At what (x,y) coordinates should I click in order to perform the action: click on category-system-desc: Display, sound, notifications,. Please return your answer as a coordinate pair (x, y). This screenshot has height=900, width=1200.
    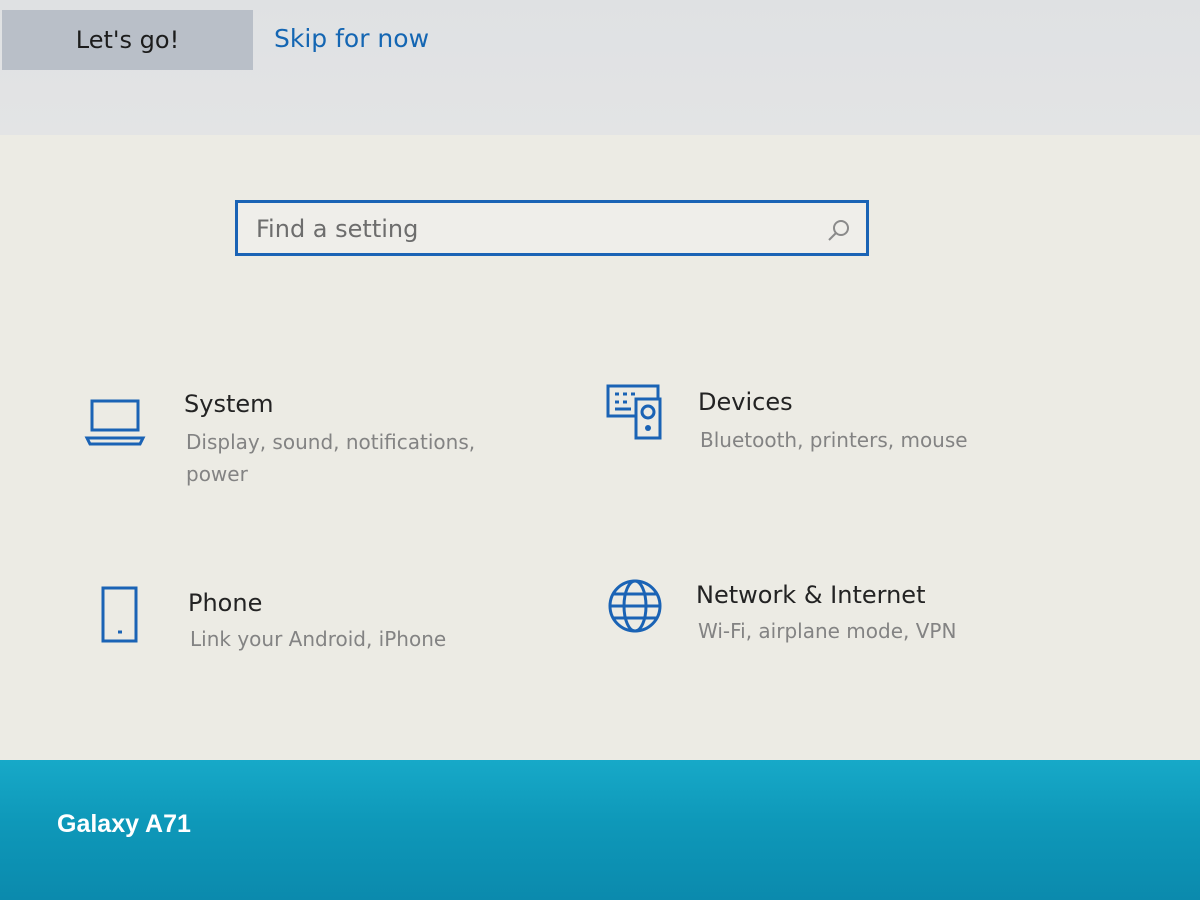
    Looking at the image, I should click on (331, 442).